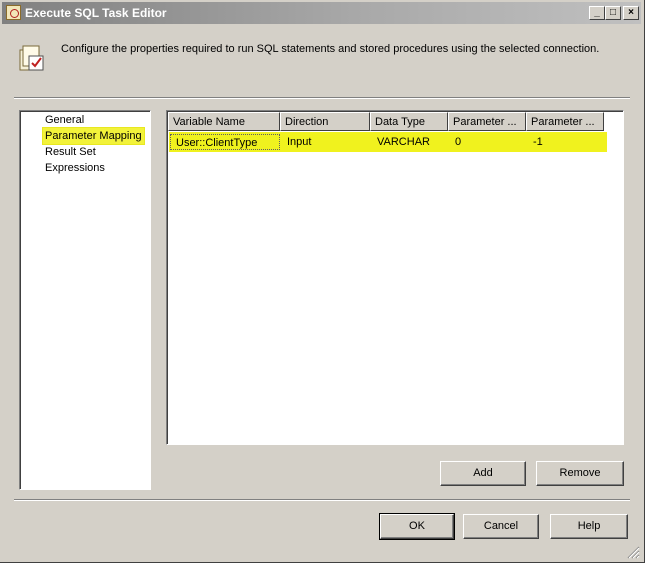  Describe the element at coordinates (580, 473) in the screenshot. I see `remove-button: Remove` at that location.